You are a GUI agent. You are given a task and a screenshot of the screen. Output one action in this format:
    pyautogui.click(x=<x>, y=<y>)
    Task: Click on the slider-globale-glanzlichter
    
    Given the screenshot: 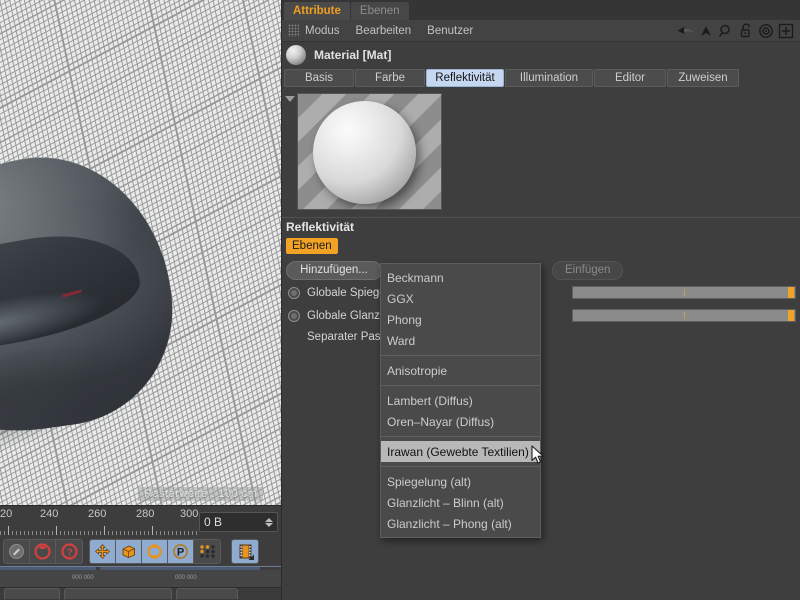 What is the action you would take?
    pyautogui.click(x=684, y=315)
    